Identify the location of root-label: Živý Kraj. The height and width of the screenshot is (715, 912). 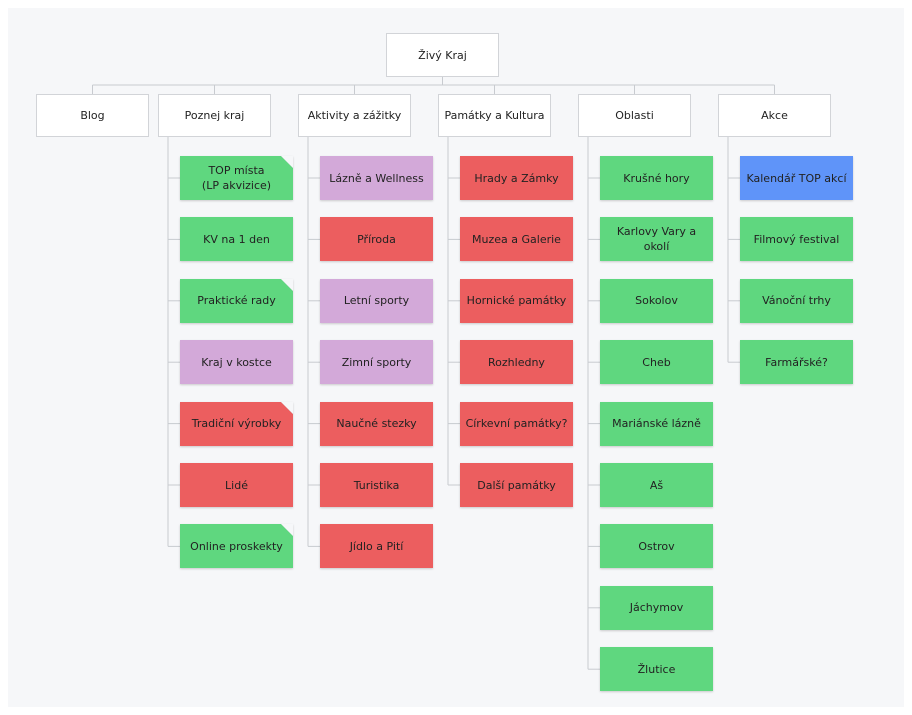
(442, 55).